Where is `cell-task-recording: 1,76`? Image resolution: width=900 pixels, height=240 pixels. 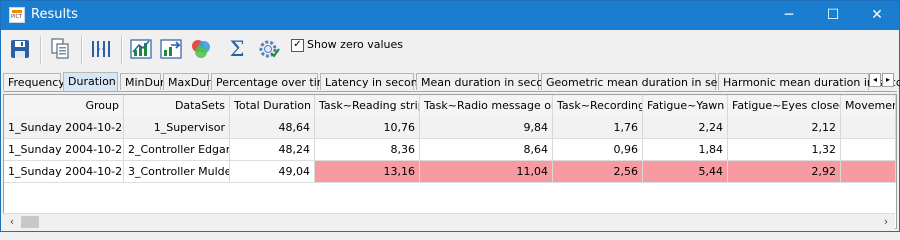
cell-task-recording: 1,76 is located at coordinates (598, 127).